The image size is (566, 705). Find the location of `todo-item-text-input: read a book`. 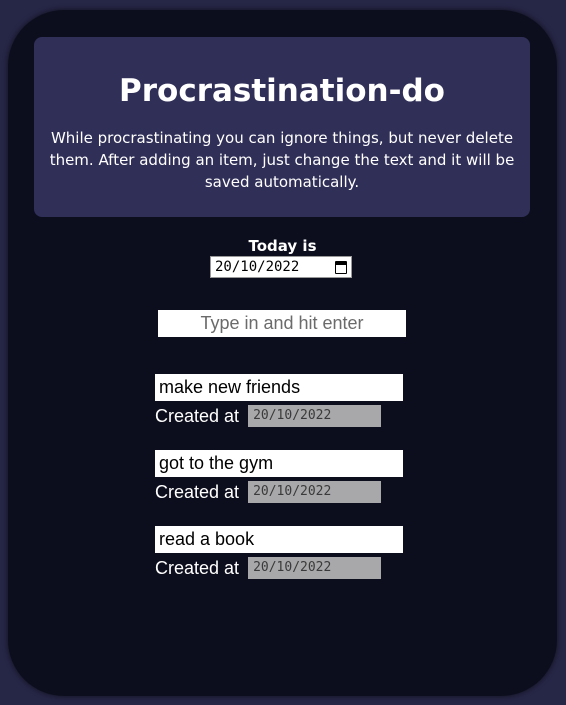

todo-item-text-input: read a book is located at coordinates (279, 539).